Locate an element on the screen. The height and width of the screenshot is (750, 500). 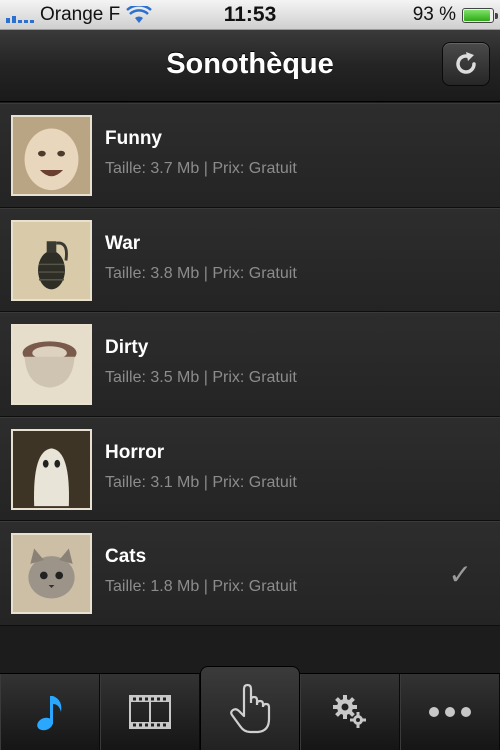
tab-touch is located at coordinates (250, 708).